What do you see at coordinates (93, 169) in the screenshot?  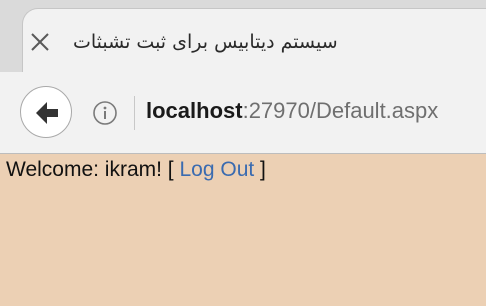 I see `welcome-text: Welcome: ikram! [` at bounding box center [93, 169].